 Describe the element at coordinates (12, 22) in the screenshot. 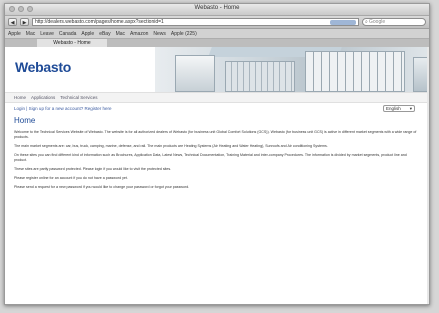

I see `back-button: ◀` at that location.